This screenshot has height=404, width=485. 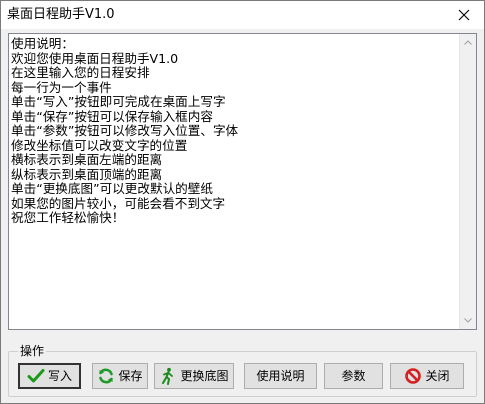 I want to click on write-button-label: 写入, so click(x=59, y=376).